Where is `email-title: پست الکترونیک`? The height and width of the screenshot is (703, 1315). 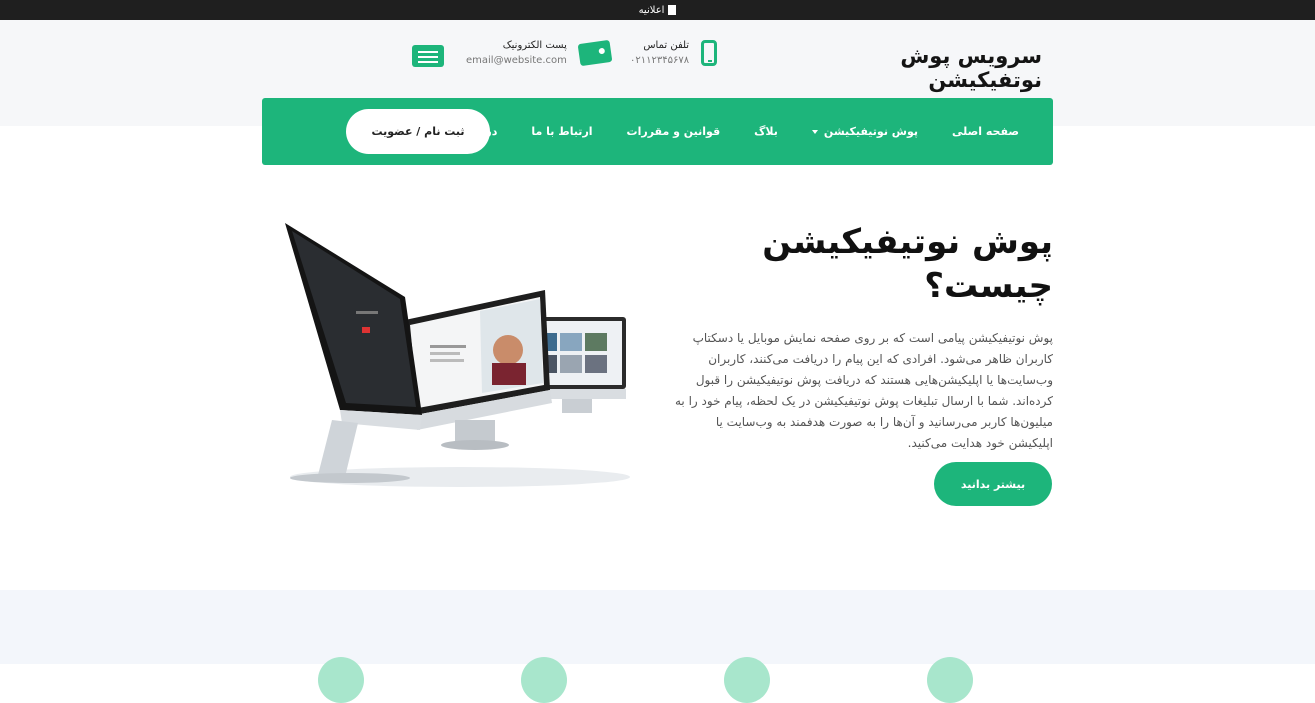 email-title: پست الکترونیک is located at coordinates (534, 45).